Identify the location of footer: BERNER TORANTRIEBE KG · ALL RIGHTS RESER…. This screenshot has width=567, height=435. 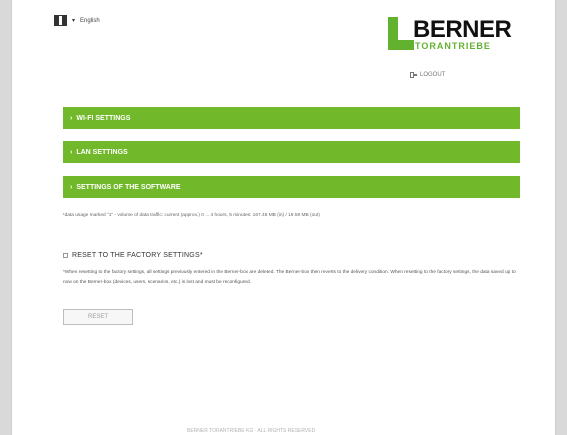
(251, 431).